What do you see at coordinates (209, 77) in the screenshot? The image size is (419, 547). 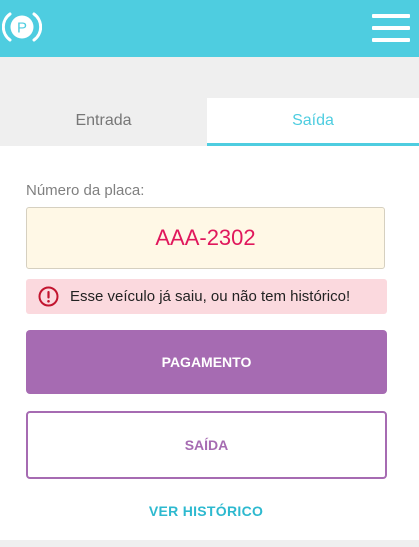 I see `header-spacer` at bounding box center [209, 77].